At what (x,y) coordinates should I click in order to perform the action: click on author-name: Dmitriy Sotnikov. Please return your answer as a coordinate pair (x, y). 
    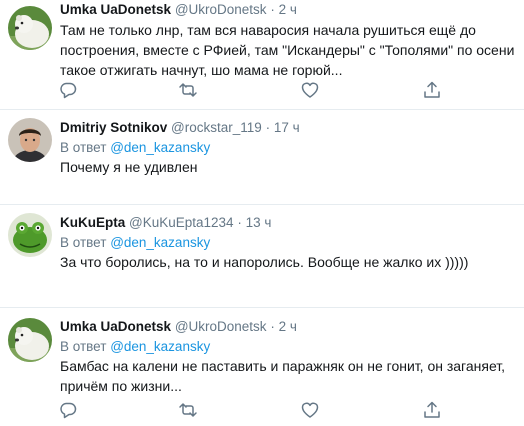
    Looking at the image, I should click on (113, 127).